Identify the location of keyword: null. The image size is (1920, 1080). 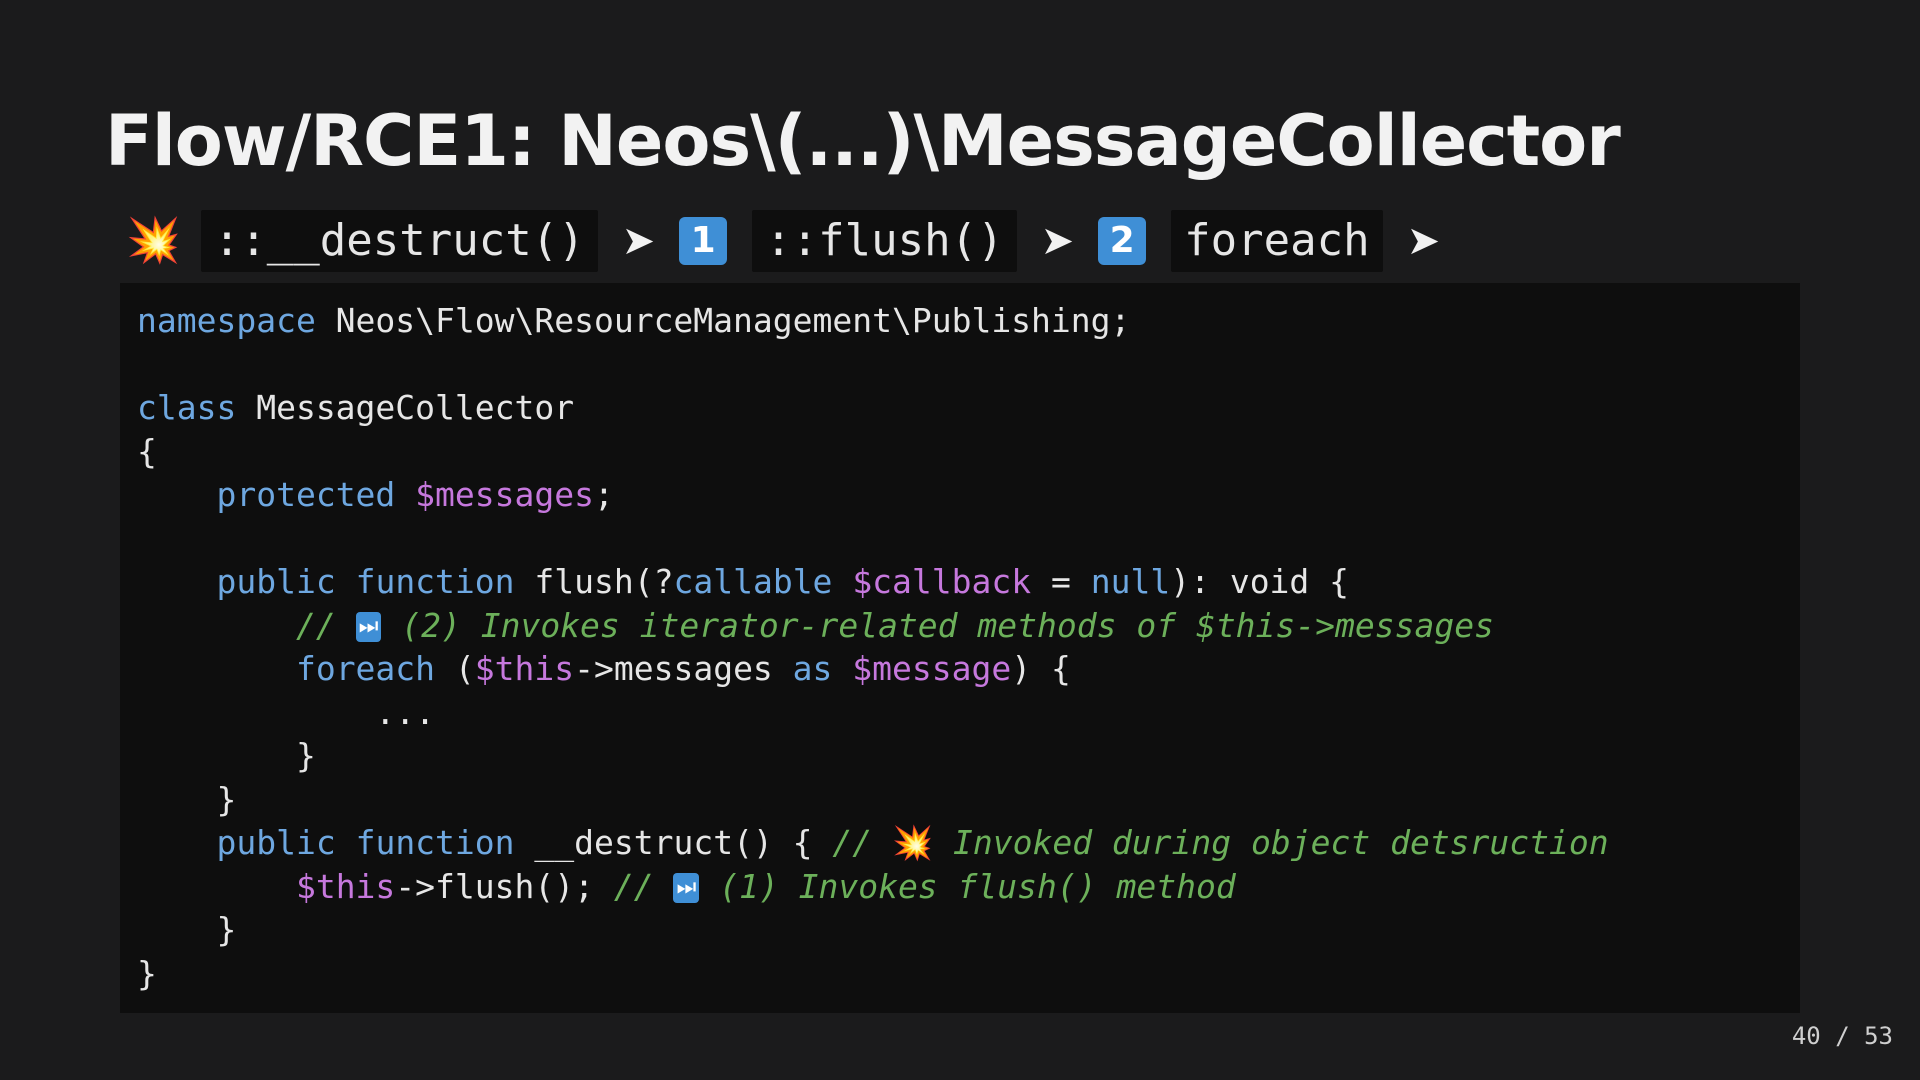
(1130, 581).